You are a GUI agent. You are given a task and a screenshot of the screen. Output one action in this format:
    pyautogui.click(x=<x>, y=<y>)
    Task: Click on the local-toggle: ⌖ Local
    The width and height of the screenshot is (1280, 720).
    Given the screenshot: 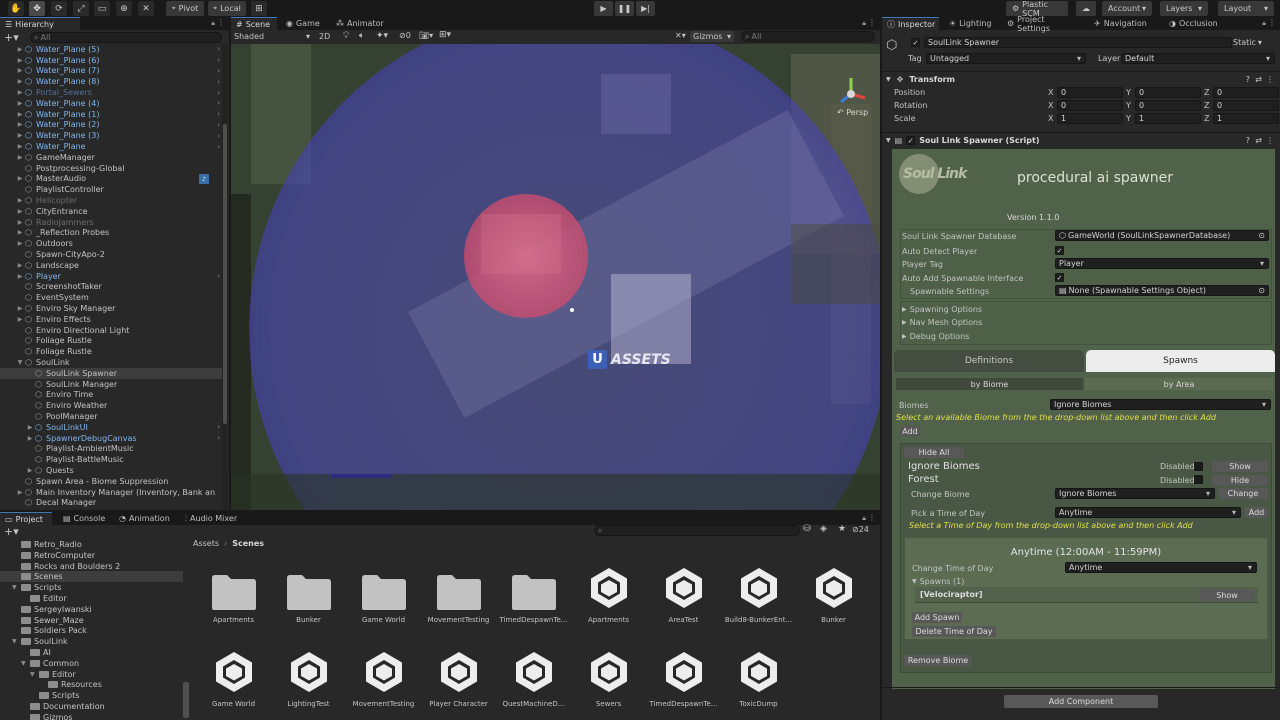 What is the action you would take?
    pyautogui.click(x=227, y=8)
    